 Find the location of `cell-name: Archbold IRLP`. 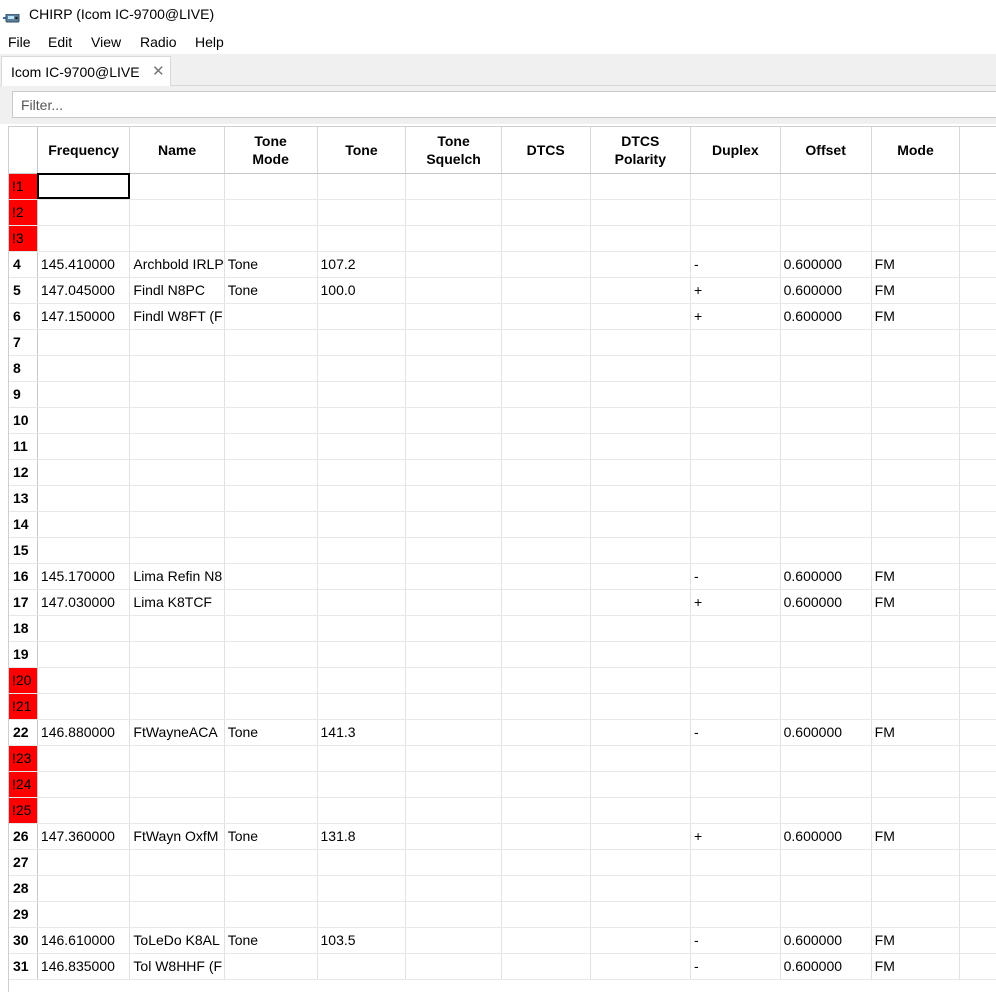

cell-name: Archbold IRLP is located at coordinates (177, 264).